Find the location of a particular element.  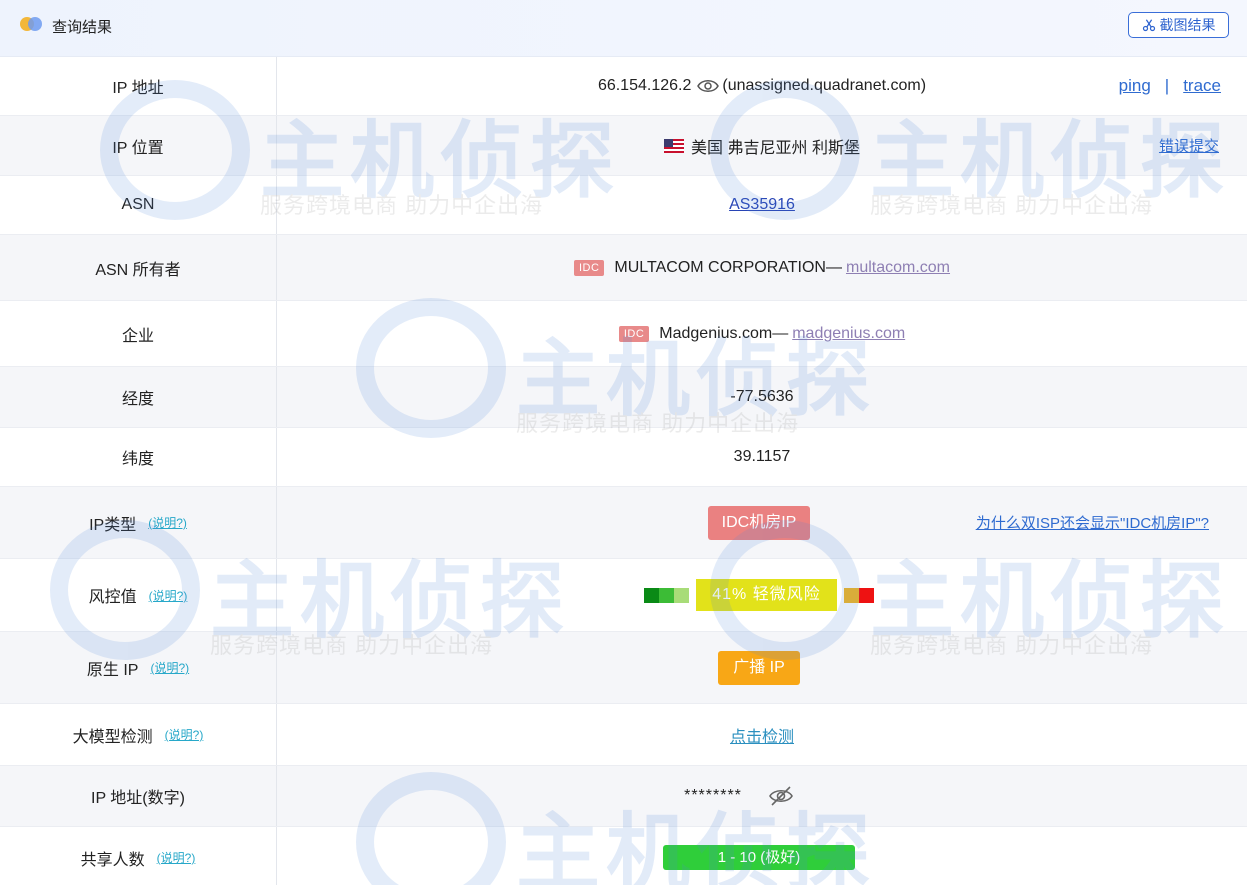

row-label: 共享人数 (说明?) is located at coordinates (138, 856).